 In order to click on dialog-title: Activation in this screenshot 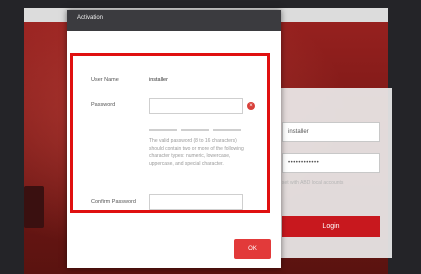, I will do `click(90, 18)`.